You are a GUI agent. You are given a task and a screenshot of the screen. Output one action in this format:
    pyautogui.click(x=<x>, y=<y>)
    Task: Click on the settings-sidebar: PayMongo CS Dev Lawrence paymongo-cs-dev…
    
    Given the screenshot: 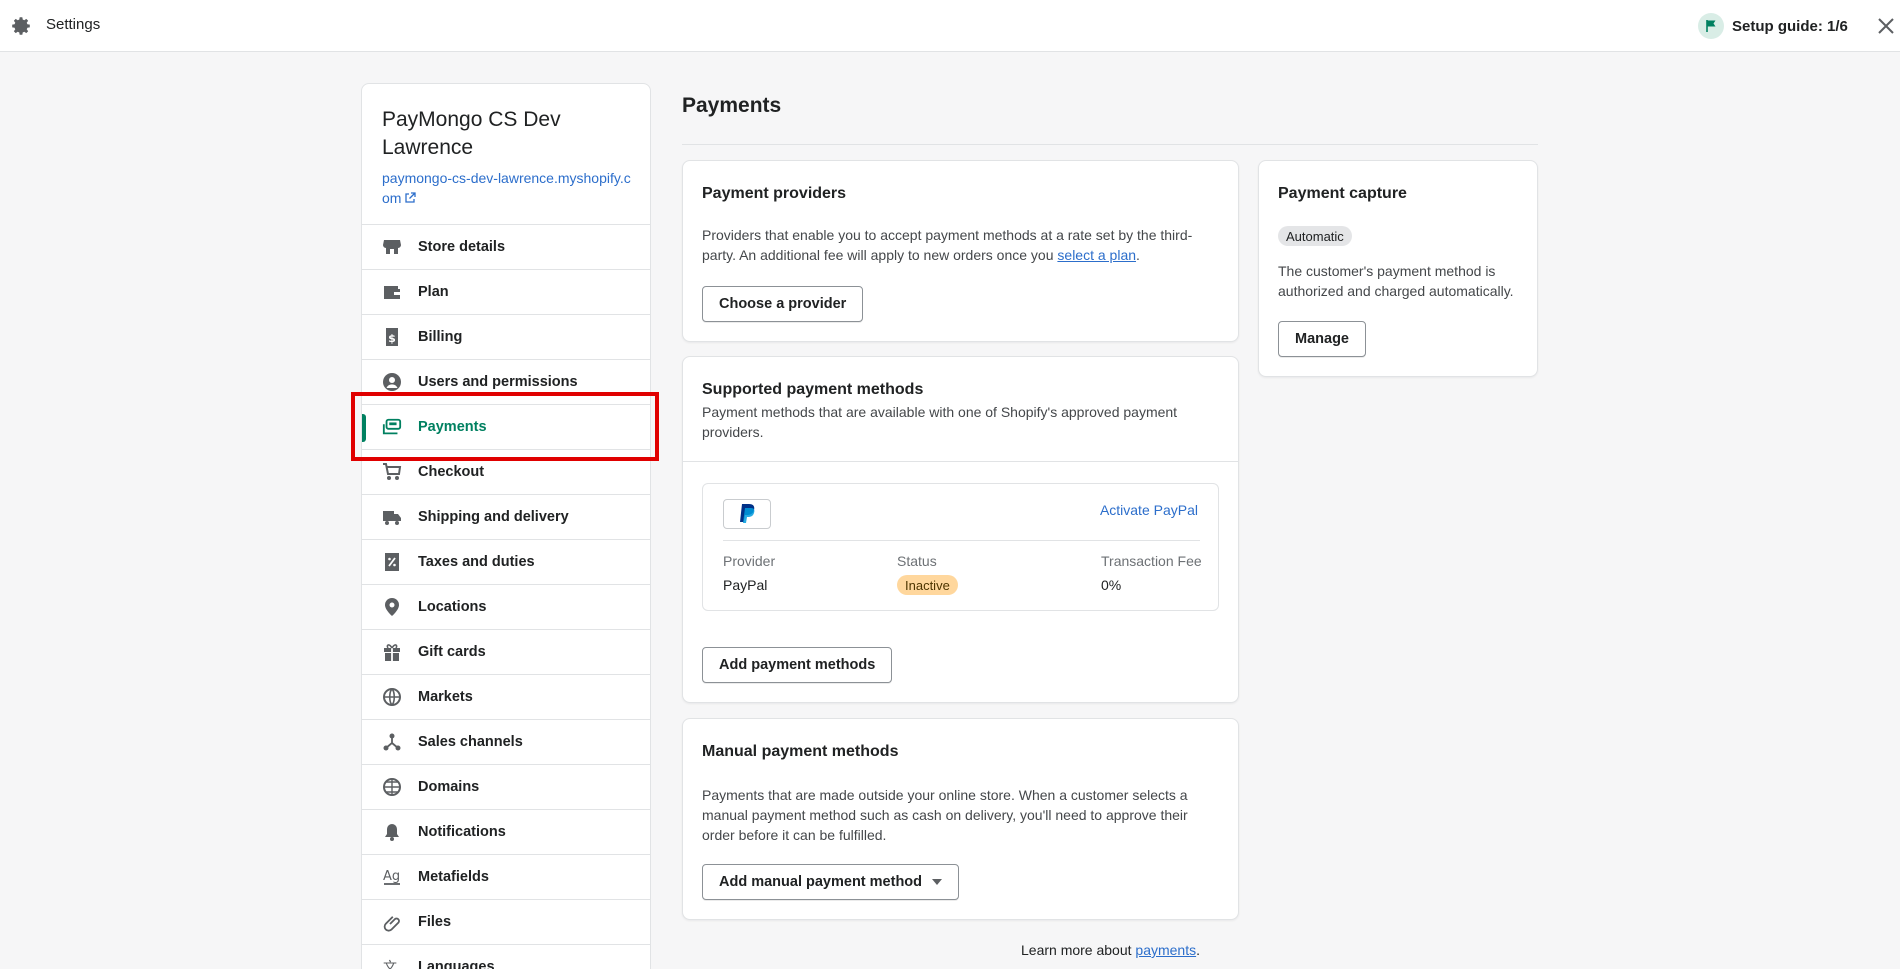 What is the action you would take?
    pyautogui.click(x=506, y=526)
    